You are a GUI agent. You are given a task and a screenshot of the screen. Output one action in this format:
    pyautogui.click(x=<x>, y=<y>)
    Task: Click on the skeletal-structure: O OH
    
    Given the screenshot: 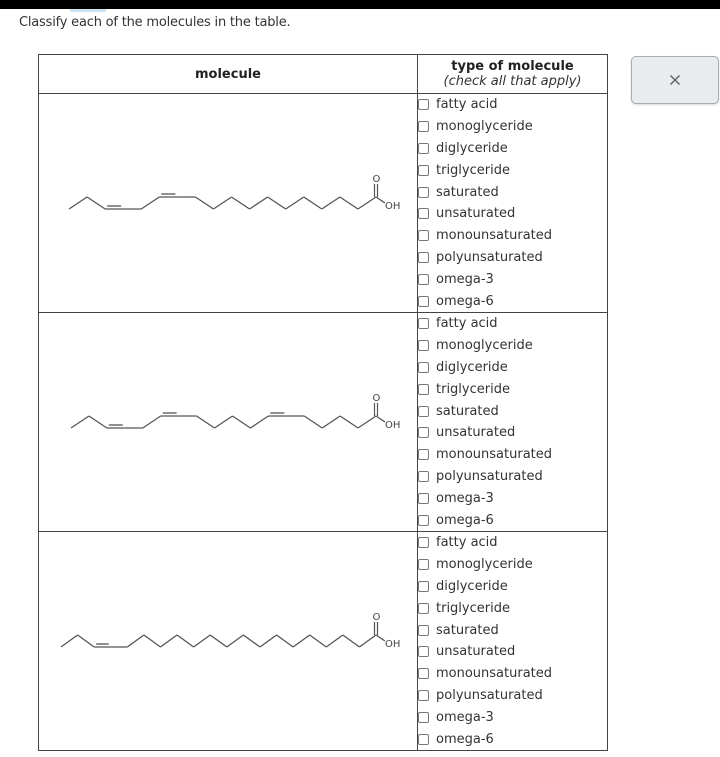 What is the action you would take?
    pyautogui.click(x=234, y=193)
    